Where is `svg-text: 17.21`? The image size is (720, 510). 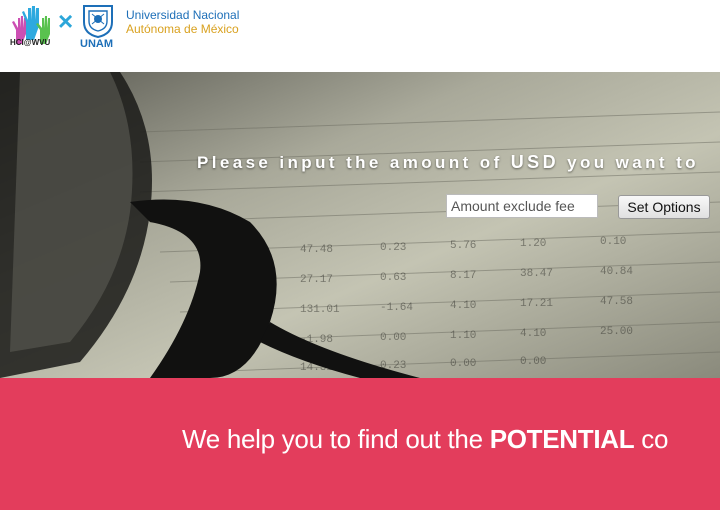 svg-text: 17.21 is located at coordinates (536, 304).